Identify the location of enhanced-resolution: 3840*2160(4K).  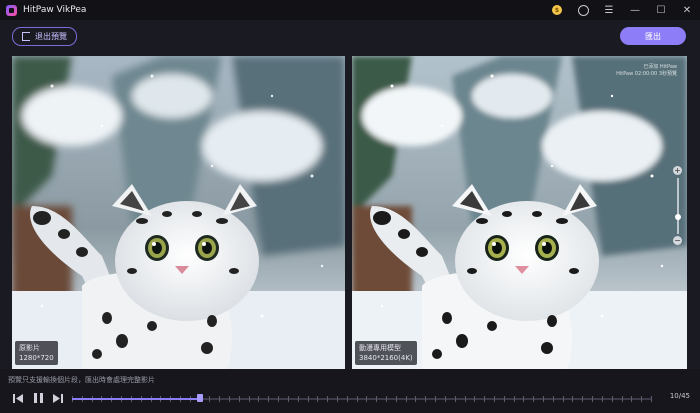
(386, 358).